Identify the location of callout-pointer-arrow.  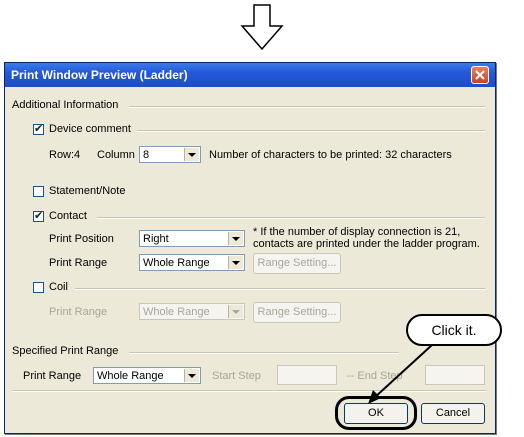
(400, 374).